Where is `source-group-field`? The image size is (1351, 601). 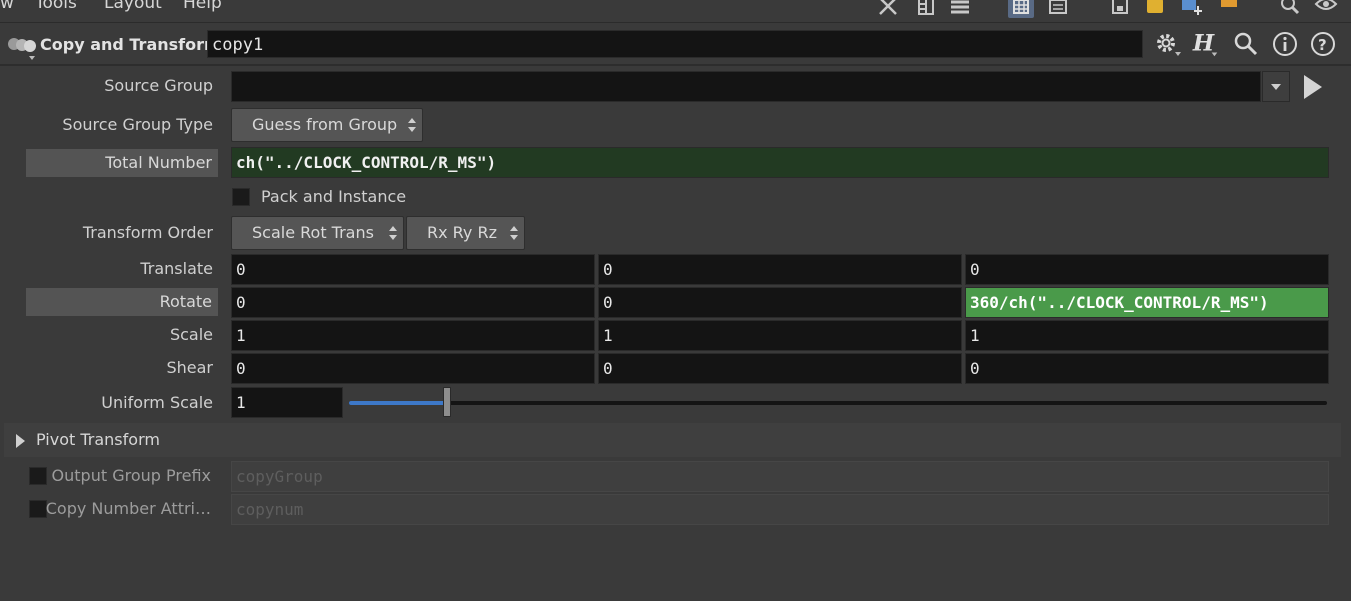
source-group-field is located at coordinates (746, 86).